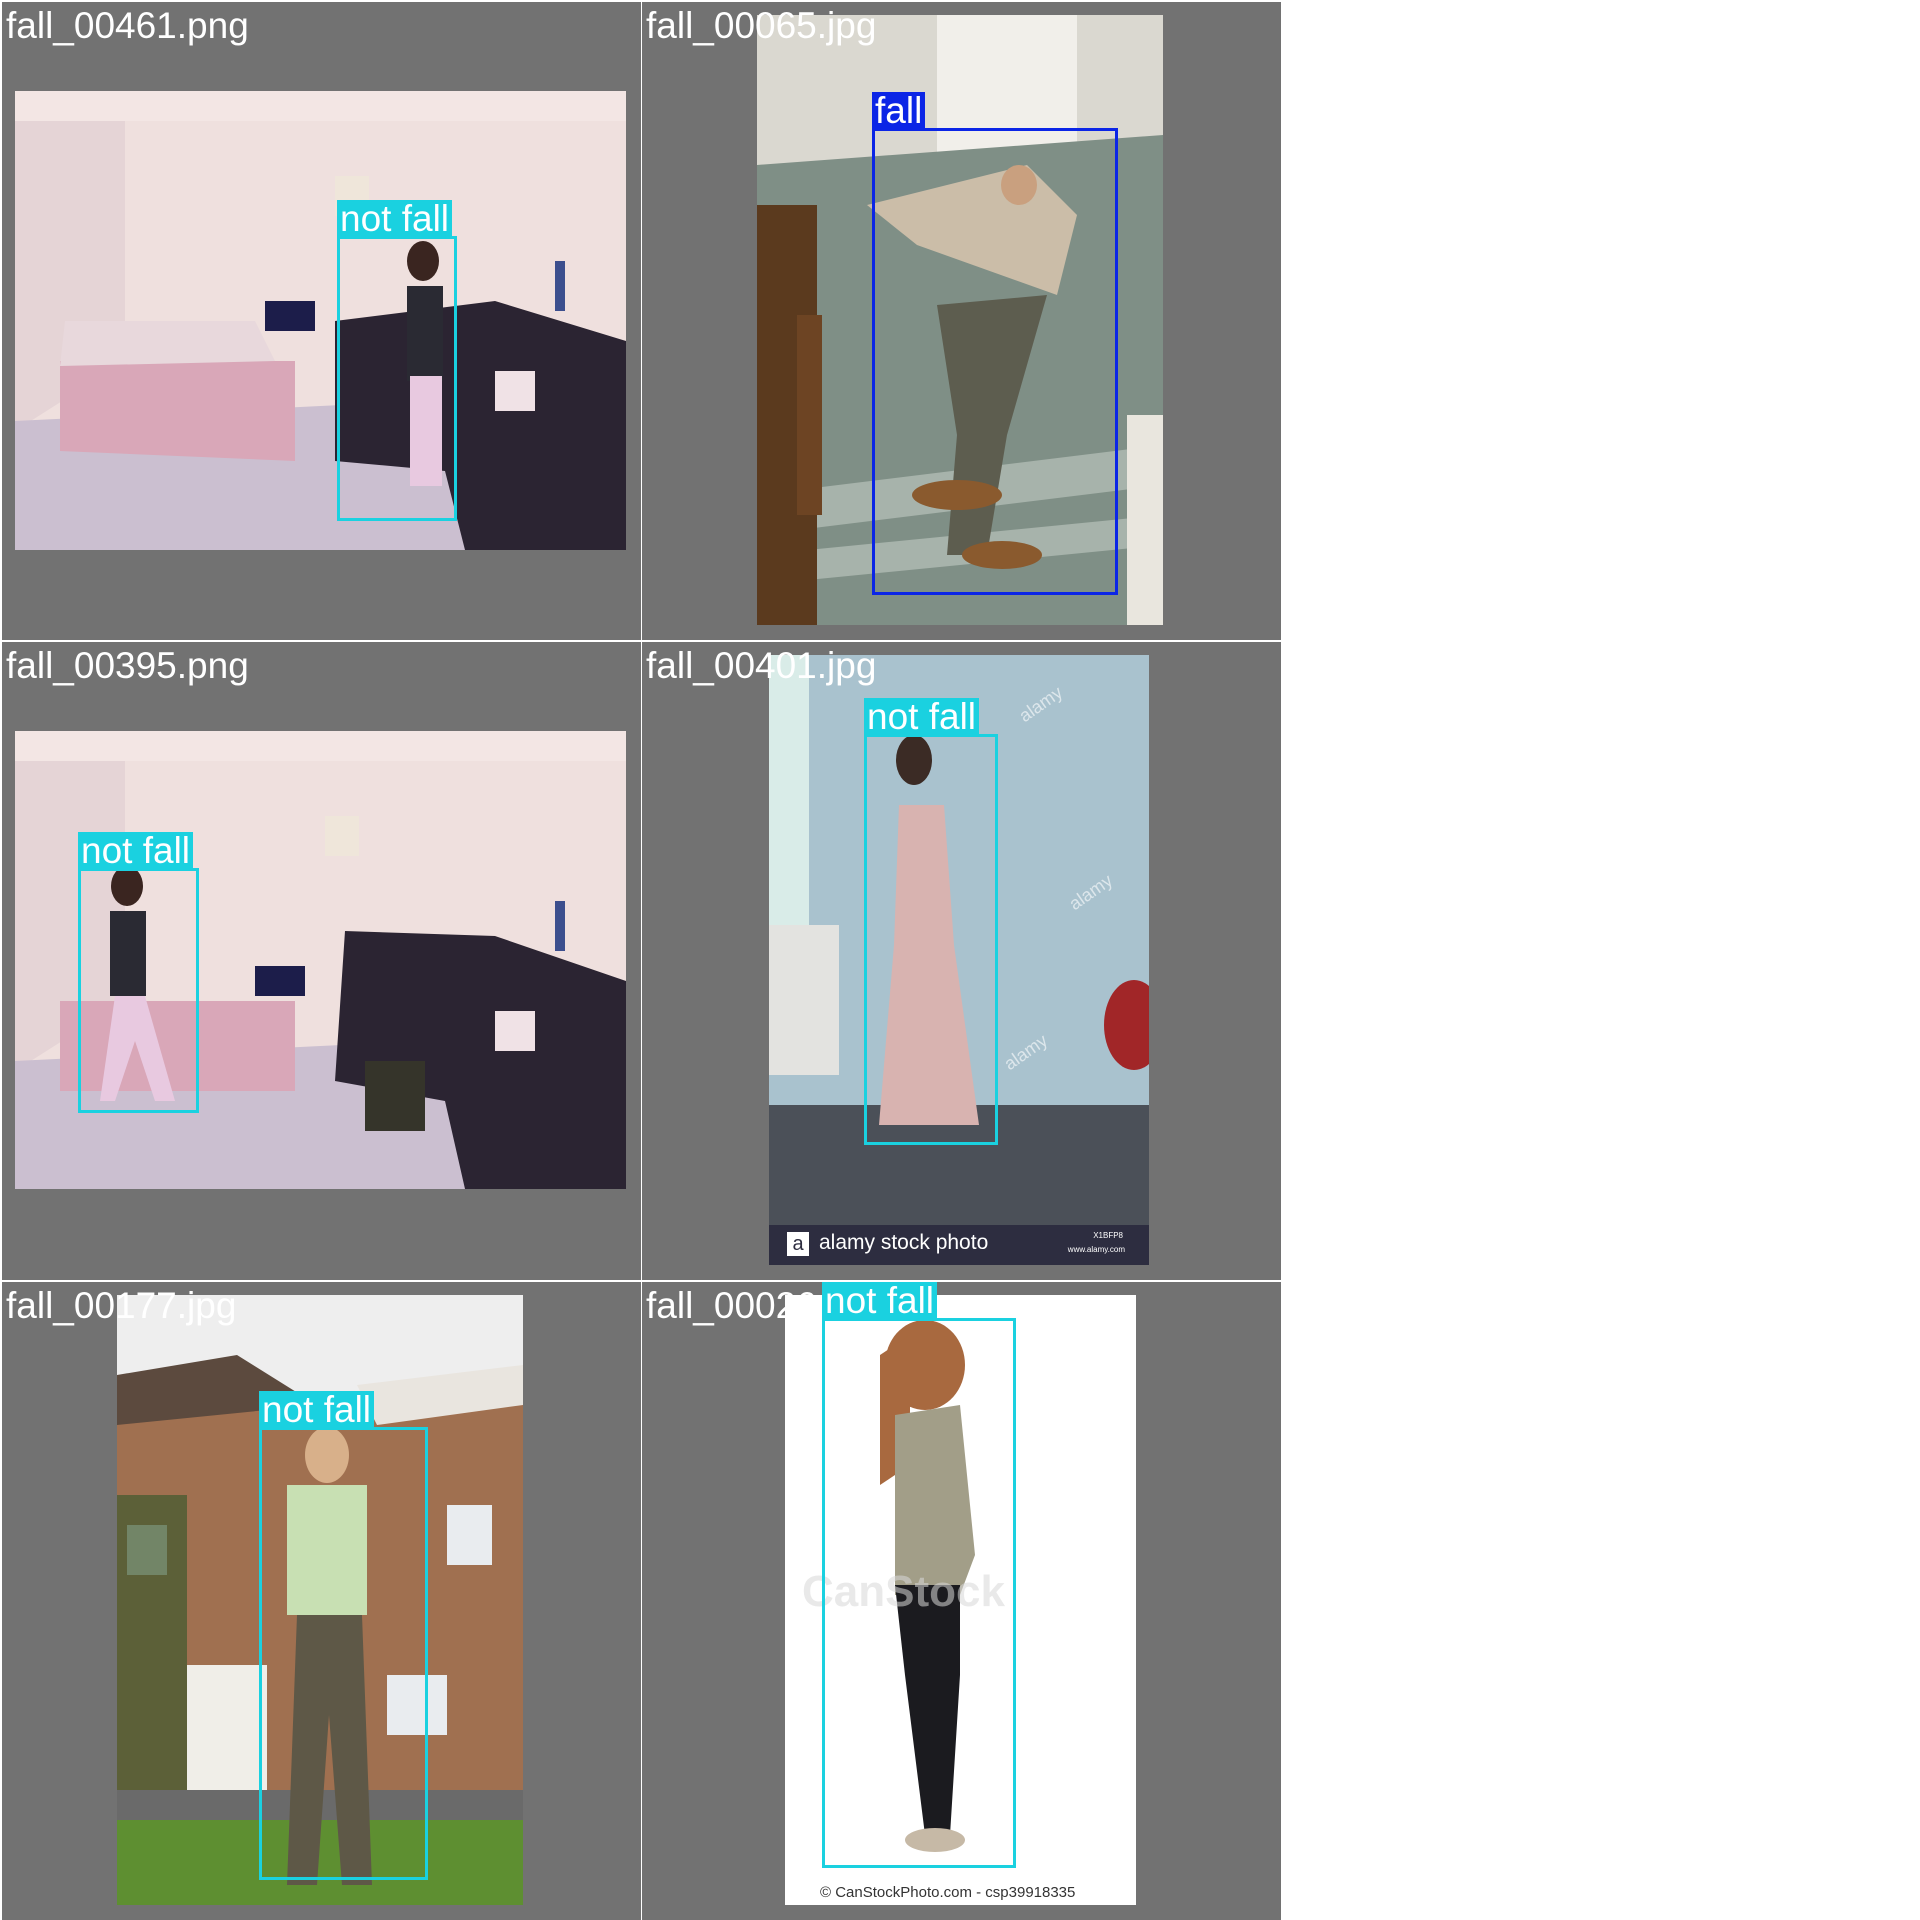  Describe the element at coordinates (321, 961) in the screenshot. I see `tile-fall-00395: fall_00395.png not fall` at that location.